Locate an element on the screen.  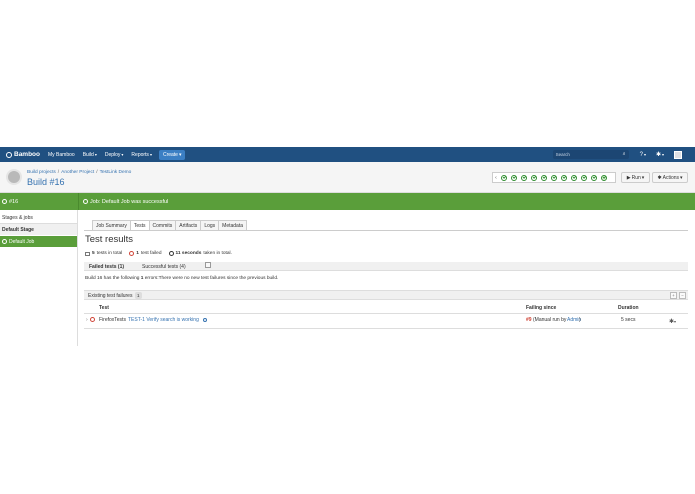
breadcrumb-another-project: Another Project is located at coordinates (77, 172).